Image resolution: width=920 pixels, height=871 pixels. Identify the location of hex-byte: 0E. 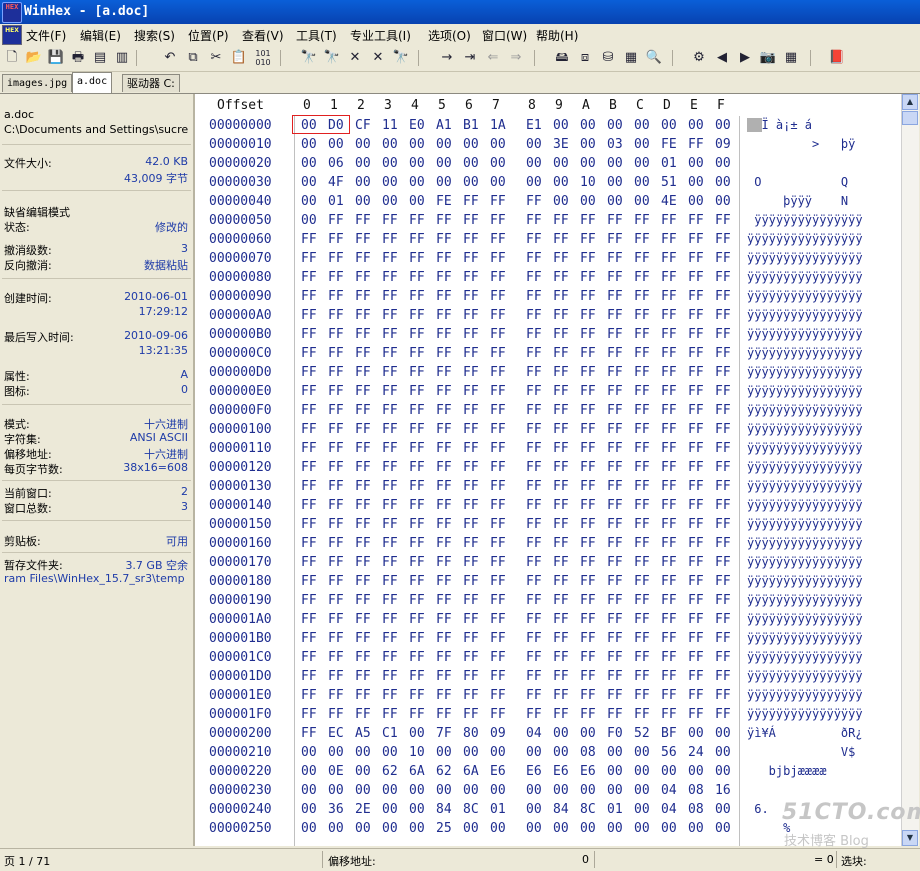
(336, 771).